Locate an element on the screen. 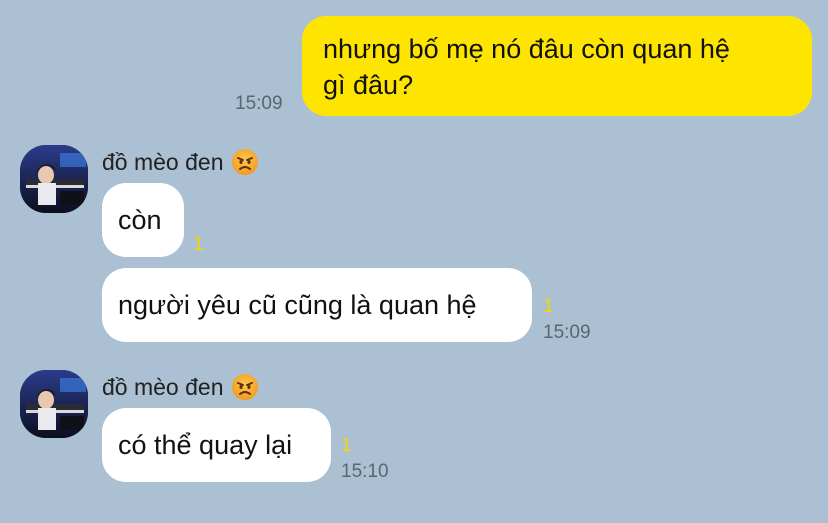  incoming-message-bubble: người yêu cũ cũng là quan hệ is located at coordinates (317, 305).